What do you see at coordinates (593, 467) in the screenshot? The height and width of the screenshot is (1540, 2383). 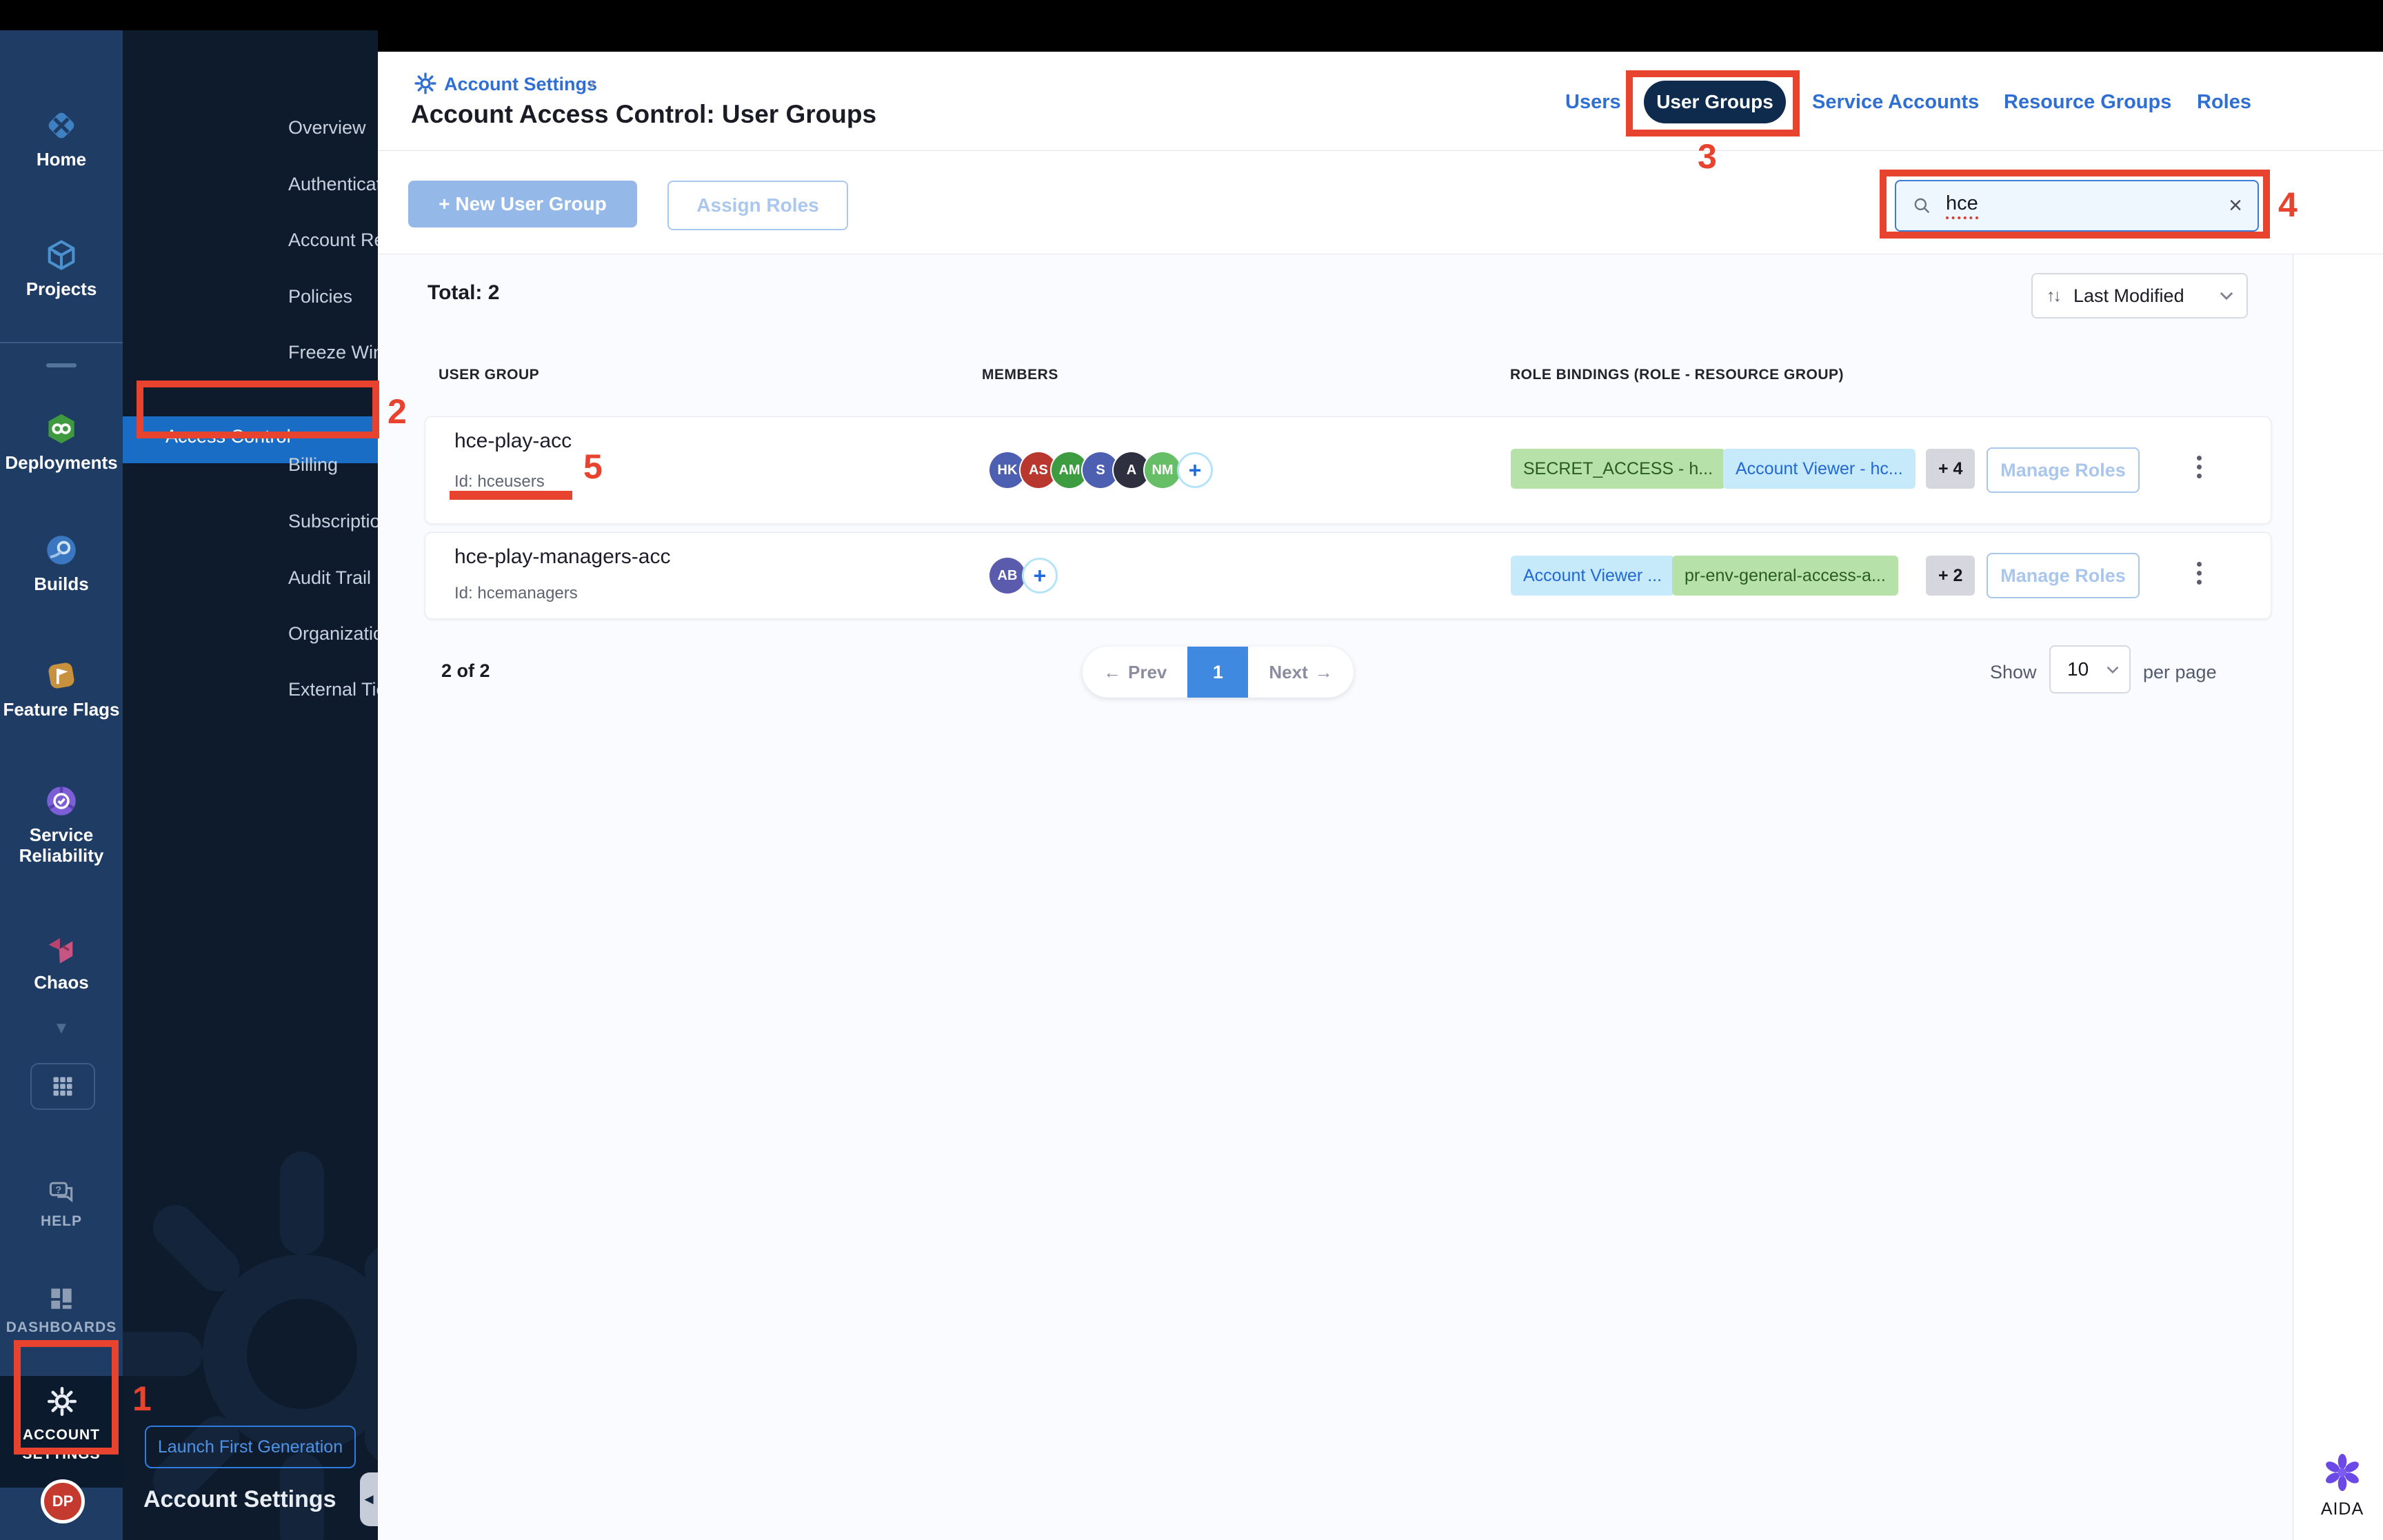 I see `annotation-number-5: 5` at bounding box center [593, 467].